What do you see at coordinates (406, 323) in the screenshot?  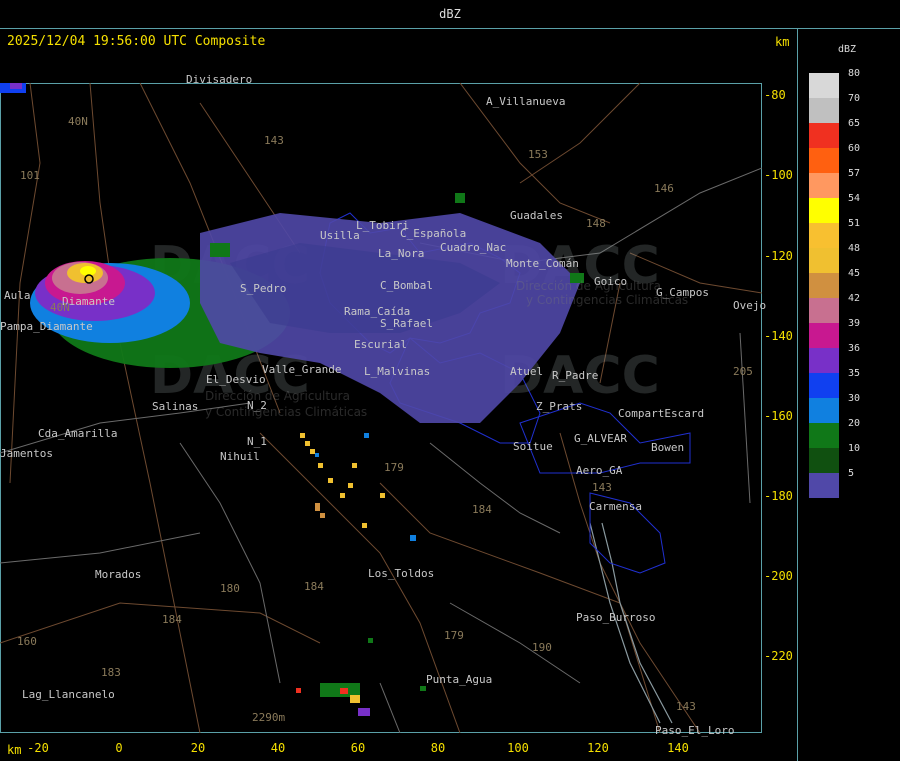 I see `place-label: S_Rafael` at bounding box center [406, 323].